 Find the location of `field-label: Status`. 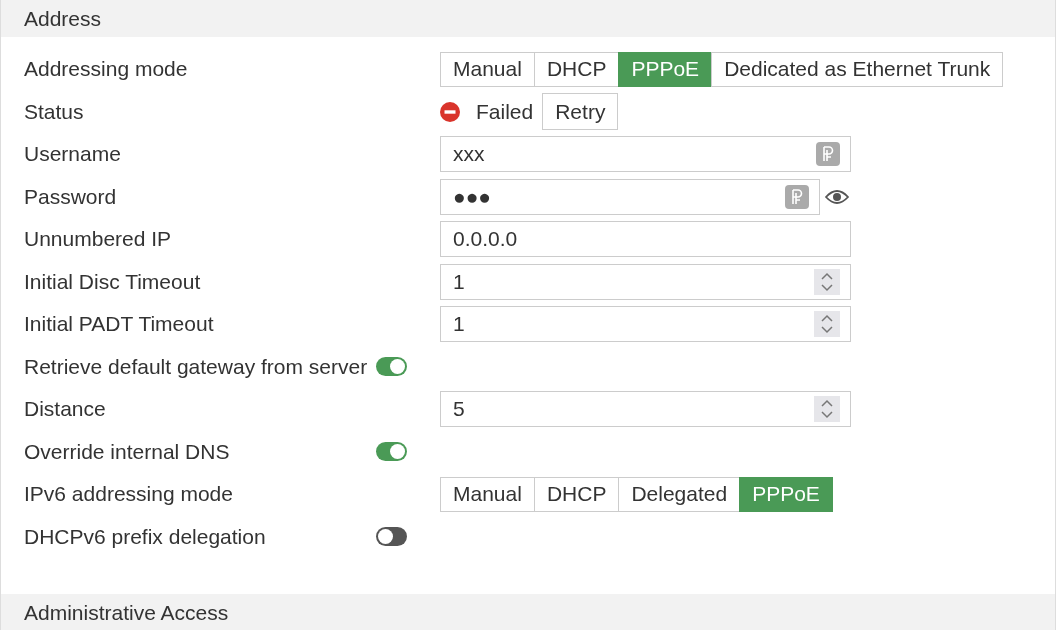

field-label: Status is located at coordinates (54, 111).